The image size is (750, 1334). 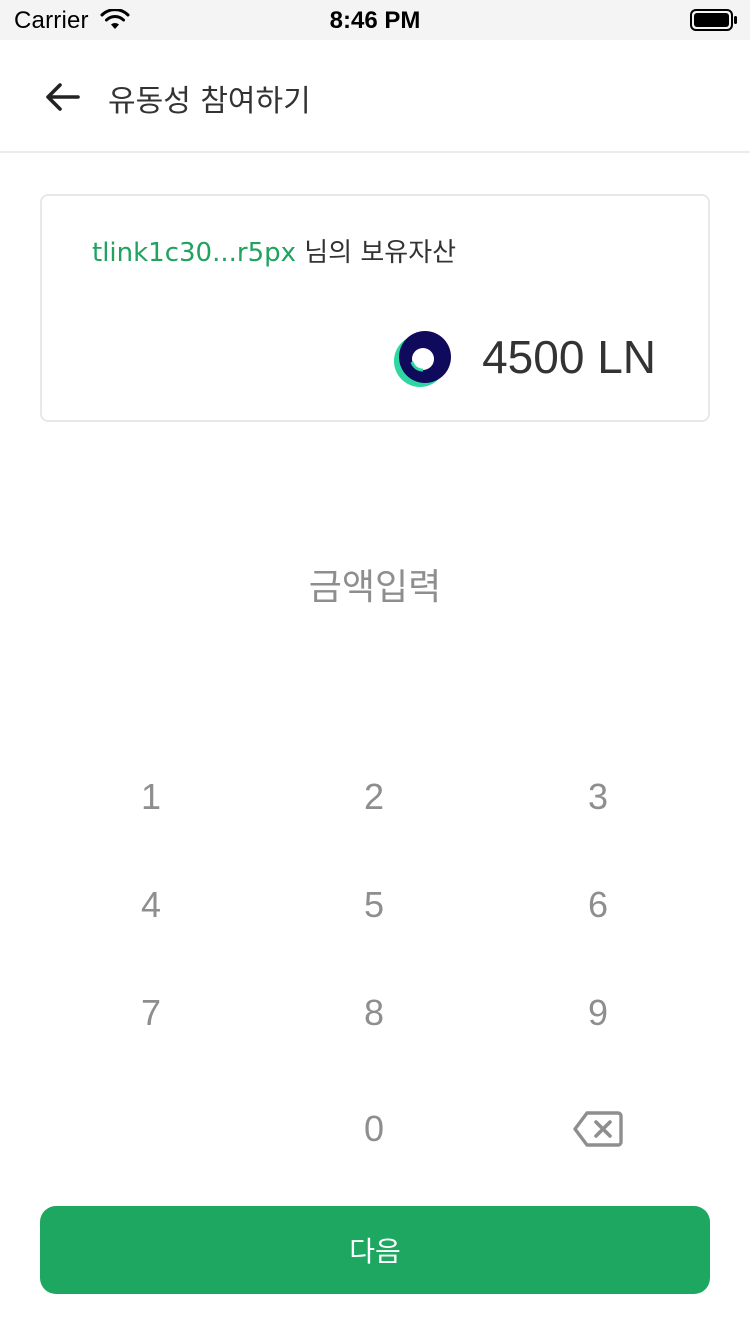 I want to click on clock: 8:46 PM, so click(x=375, y=20).